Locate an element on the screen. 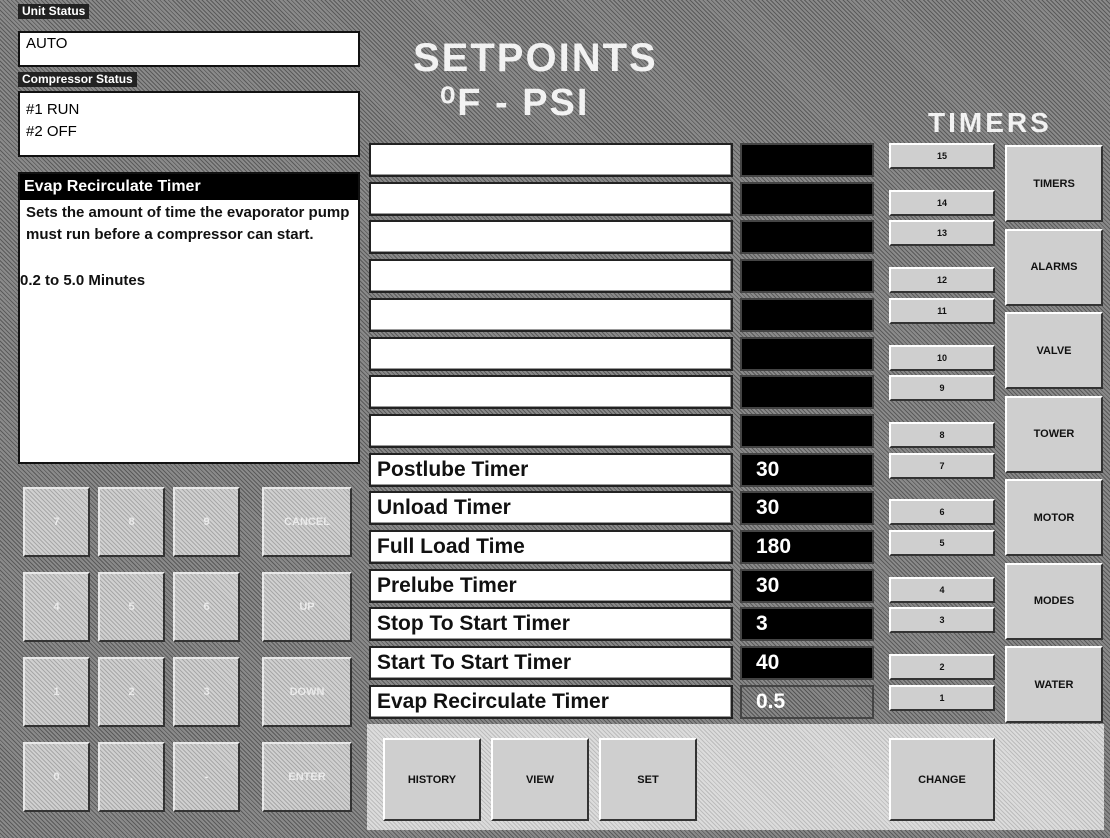  compressor-status-box: #1 RUN #2 OFF is located at coordinates (189, 124).